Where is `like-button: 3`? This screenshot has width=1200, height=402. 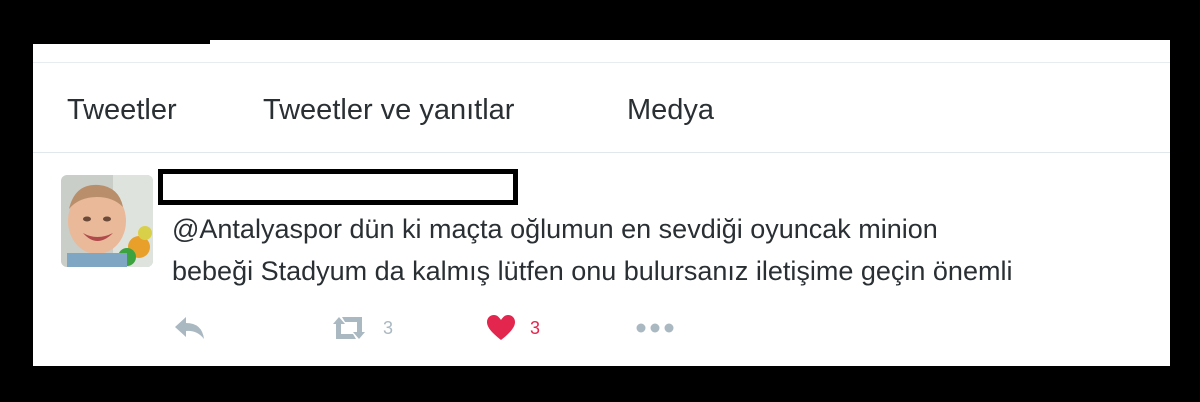
like-button: 3 is located at coordinates (513, 328).